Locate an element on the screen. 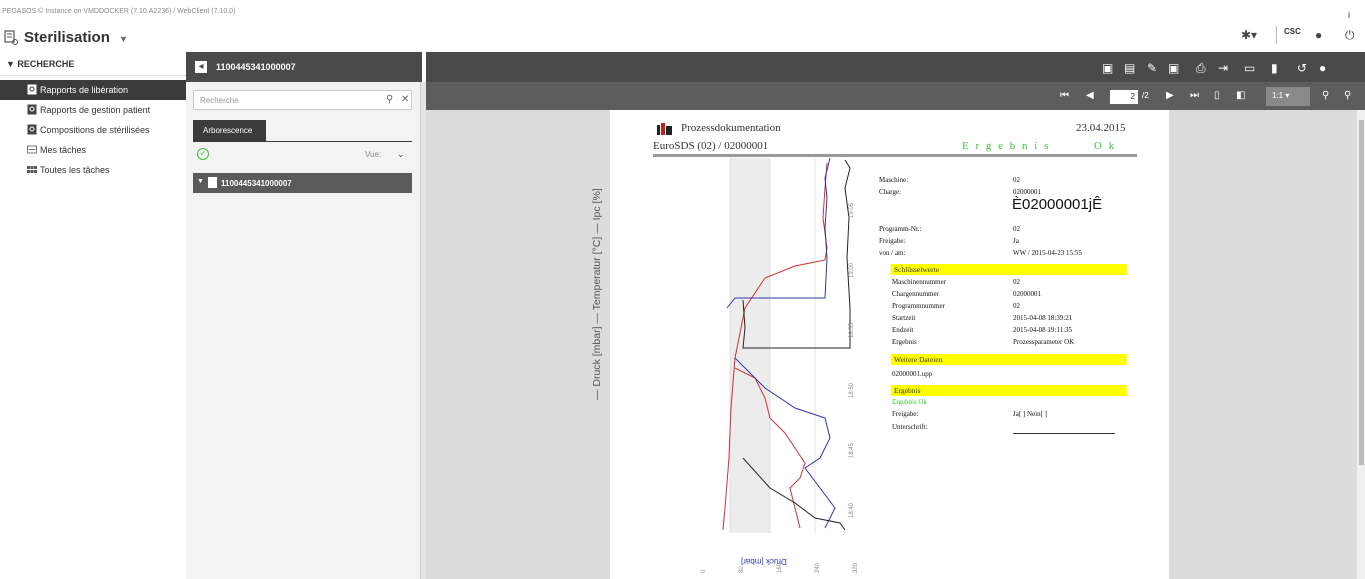 The width and height of the screenshot is (1365, 579). pdf-file-icon is located at coordinates (212, 182).